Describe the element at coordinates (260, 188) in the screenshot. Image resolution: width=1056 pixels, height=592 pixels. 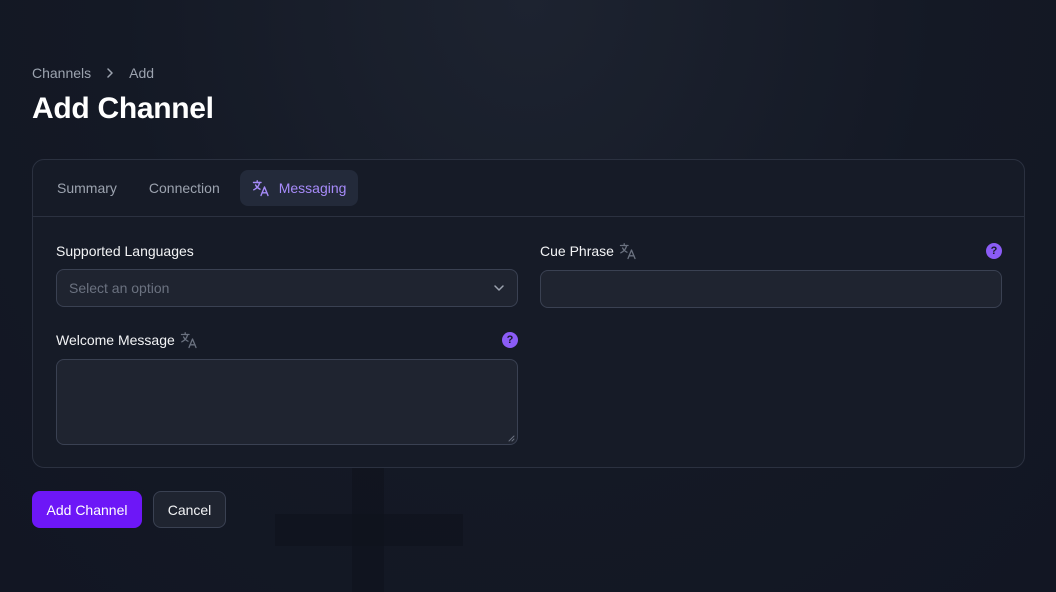
I see `translate-icon` at that location.